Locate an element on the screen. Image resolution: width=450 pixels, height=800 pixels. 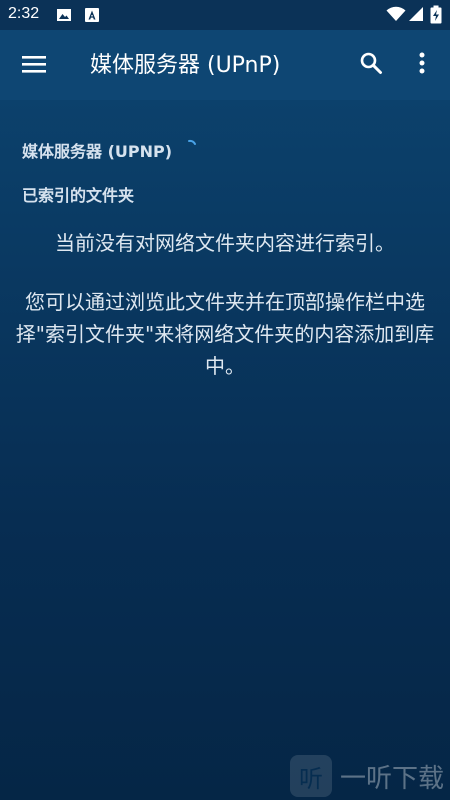
app-bar: 媒体服务器 (UPnP) is located at coordinates (225, 65).